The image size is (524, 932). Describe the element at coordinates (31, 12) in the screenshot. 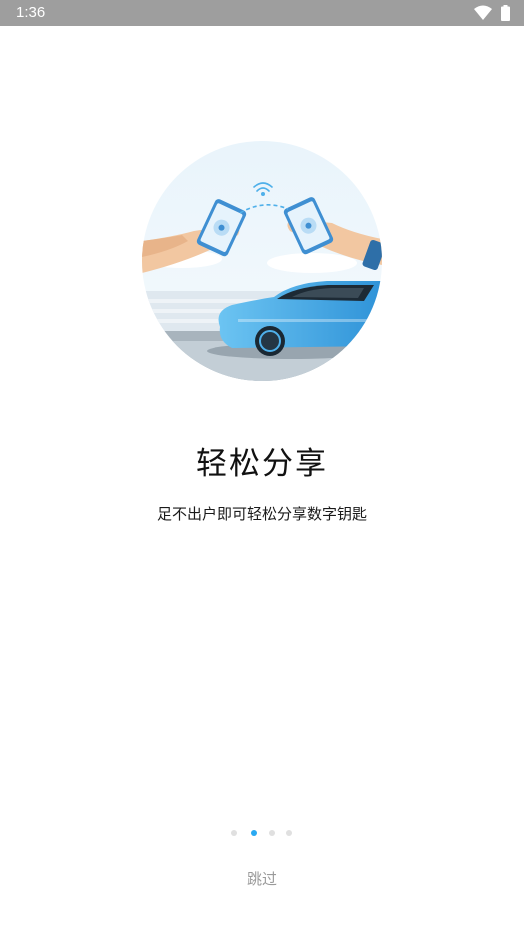

I see `status-time: 1:36` at that location.